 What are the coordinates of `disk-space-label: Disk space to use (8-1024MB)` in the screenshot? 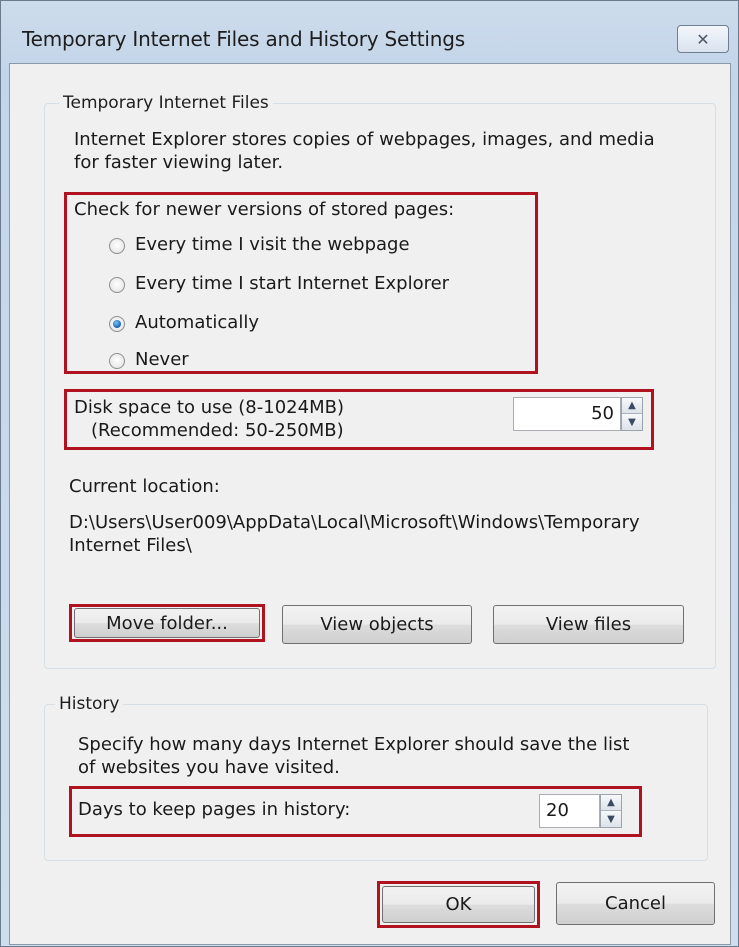 It's located at (209, 407).